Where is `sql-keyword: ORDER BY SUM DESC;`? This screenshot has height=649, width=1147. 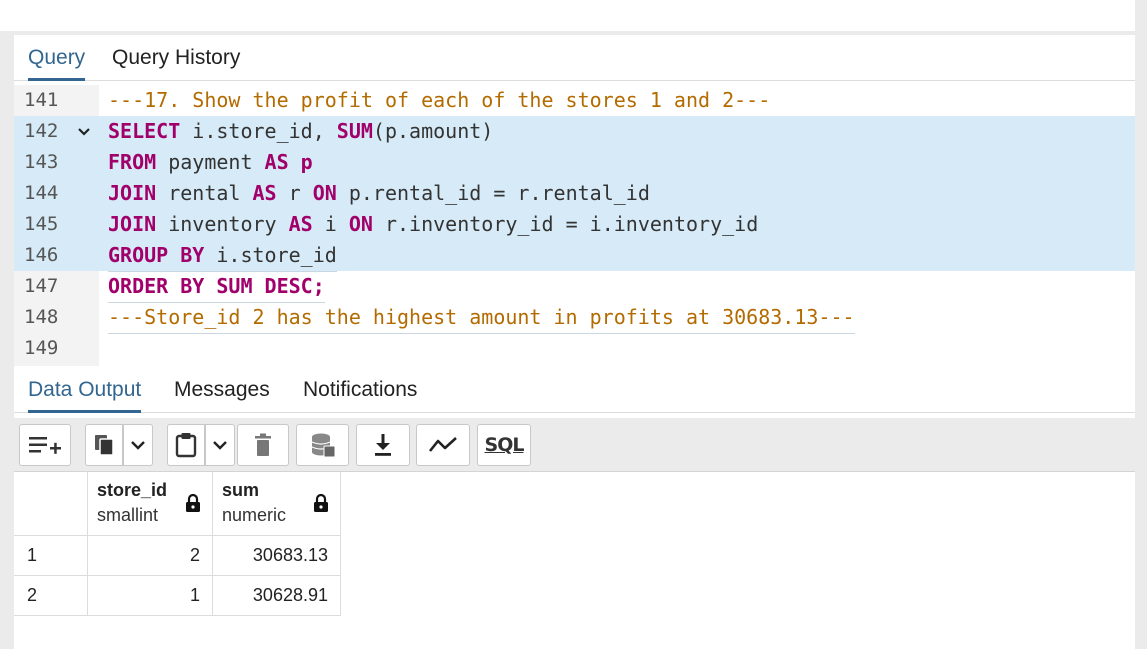
sql-keyword: ORDER BY SUM DESC; is located at coordinates (216, 286).